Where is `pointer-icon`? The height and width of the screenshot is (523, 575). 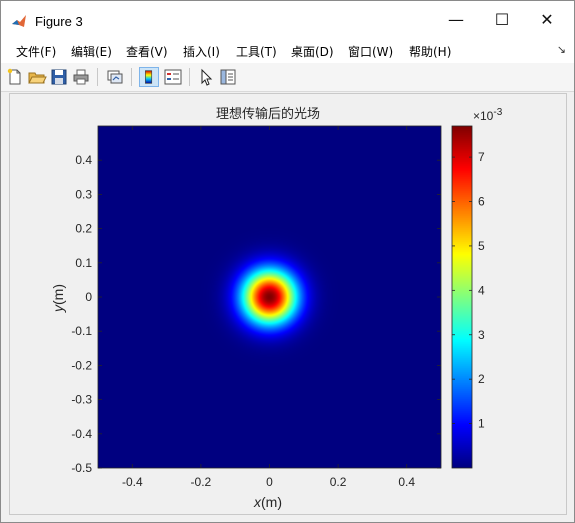 pointer-icon is located at coordinates (206, 77).